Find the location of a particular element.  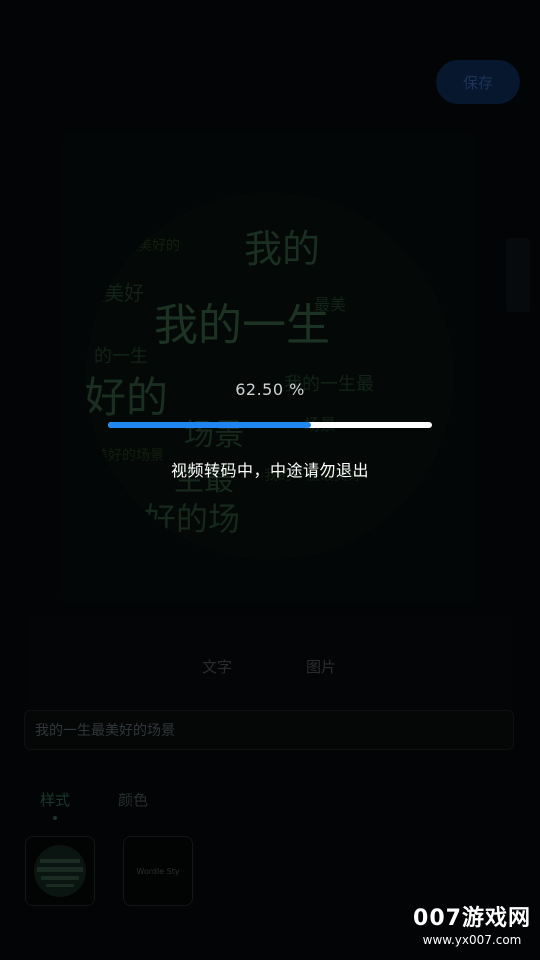

progress-message: 视频转码中，中途请勿退出 is located at coordinates (269, 470).